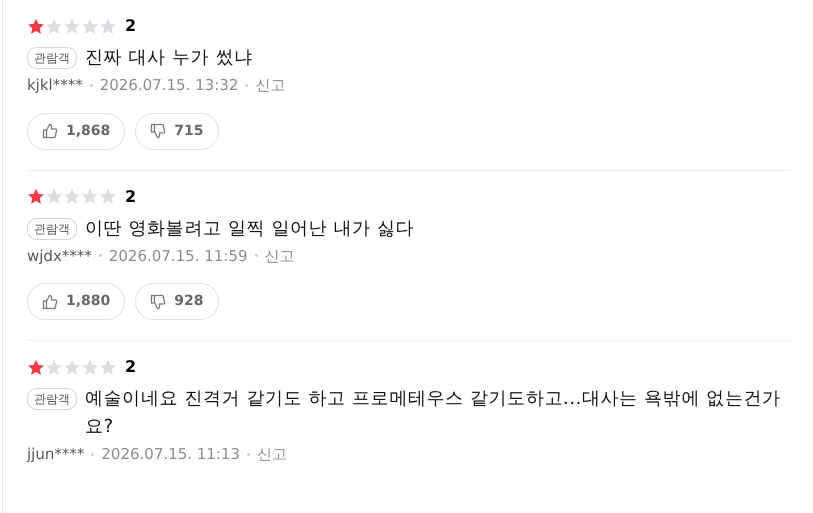 Image resolution: width=813 pixels, height=513 pixels. What do you see at coordinates (178, 256) in the screenshot?
I see `review-date: 2026.07.15. 11:59` at bounding box center [178, 256].